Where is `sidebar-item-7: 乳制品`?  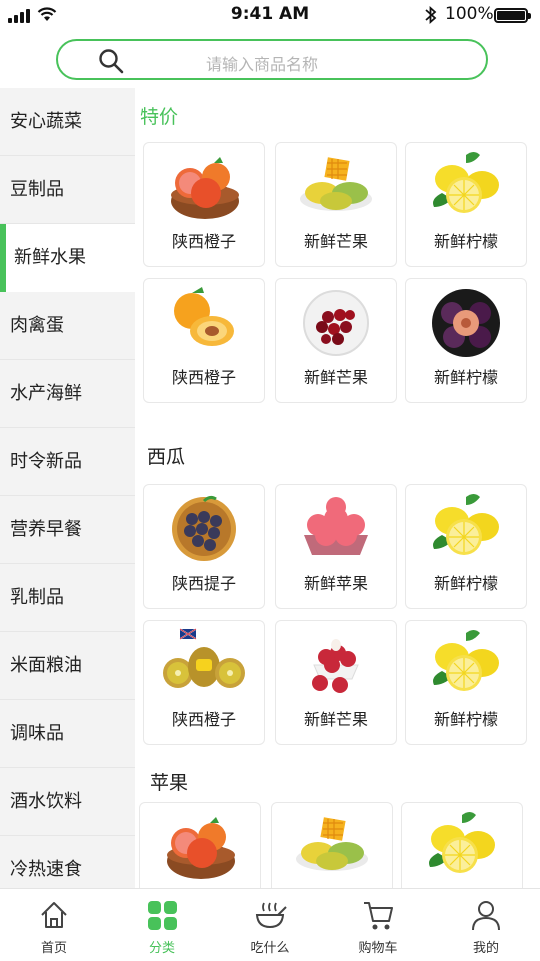
sidebar-item-7: 乳制品 is located at coordinates (67, 598).